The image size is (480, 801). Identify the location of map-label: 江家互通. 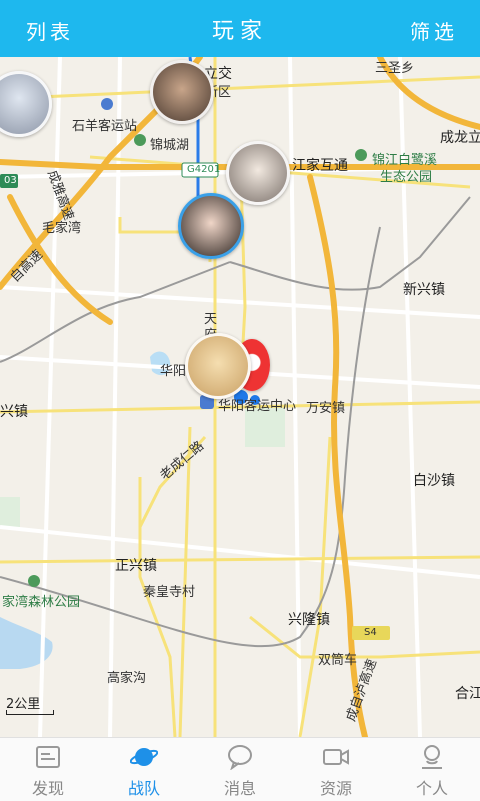
(320, 166).